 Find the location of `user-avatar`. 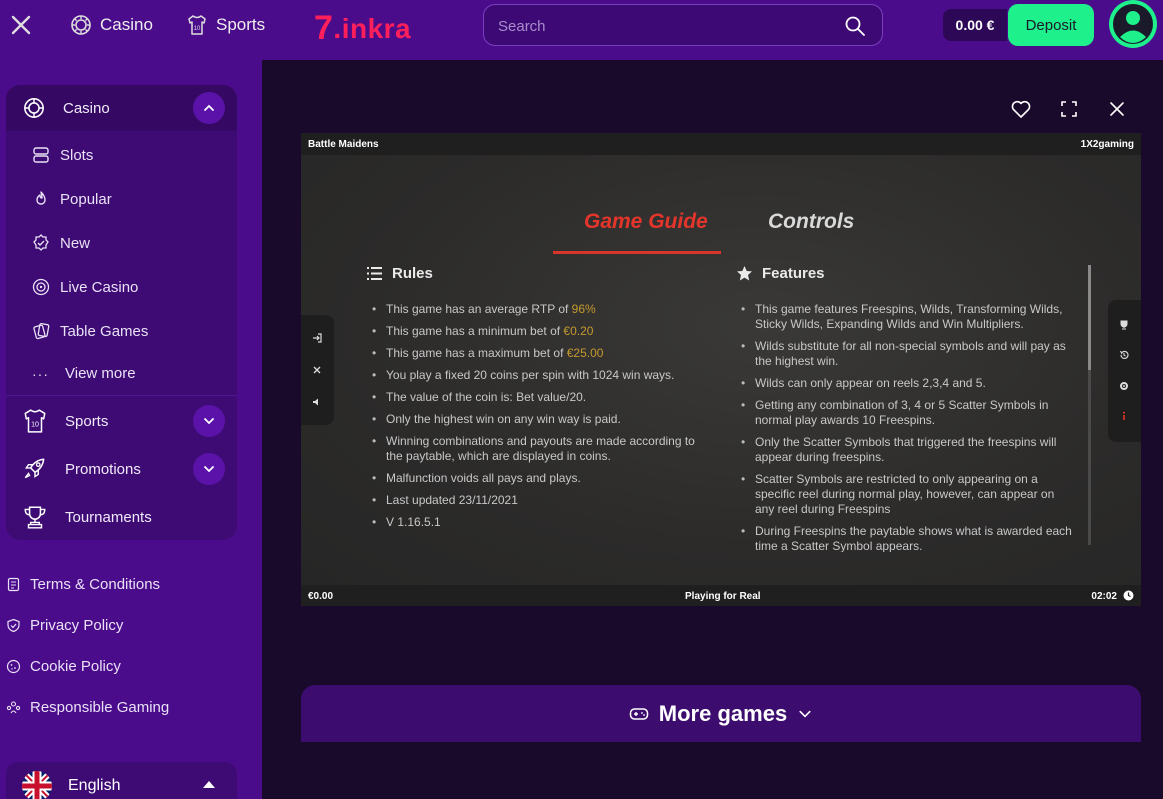

user-avatar is located at coordinates (1133, 24).